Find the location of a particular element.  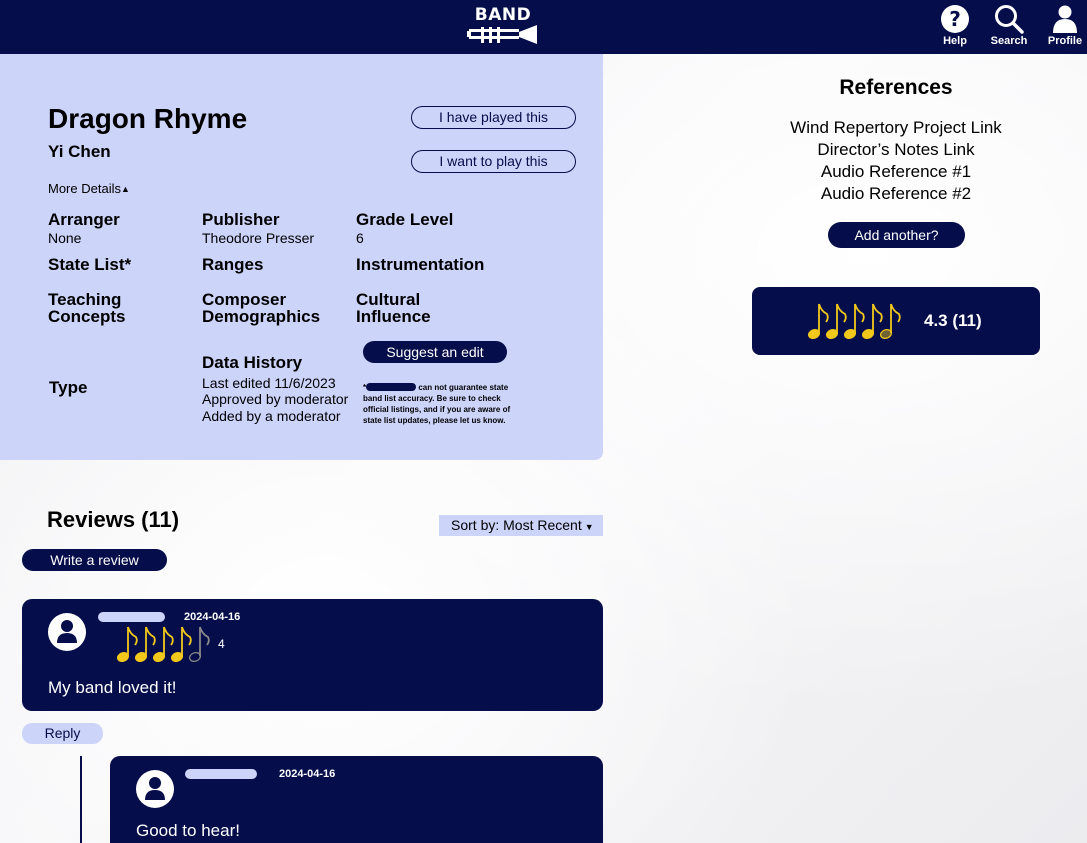

logo-text: BAND is located at coordinates (503, 15).